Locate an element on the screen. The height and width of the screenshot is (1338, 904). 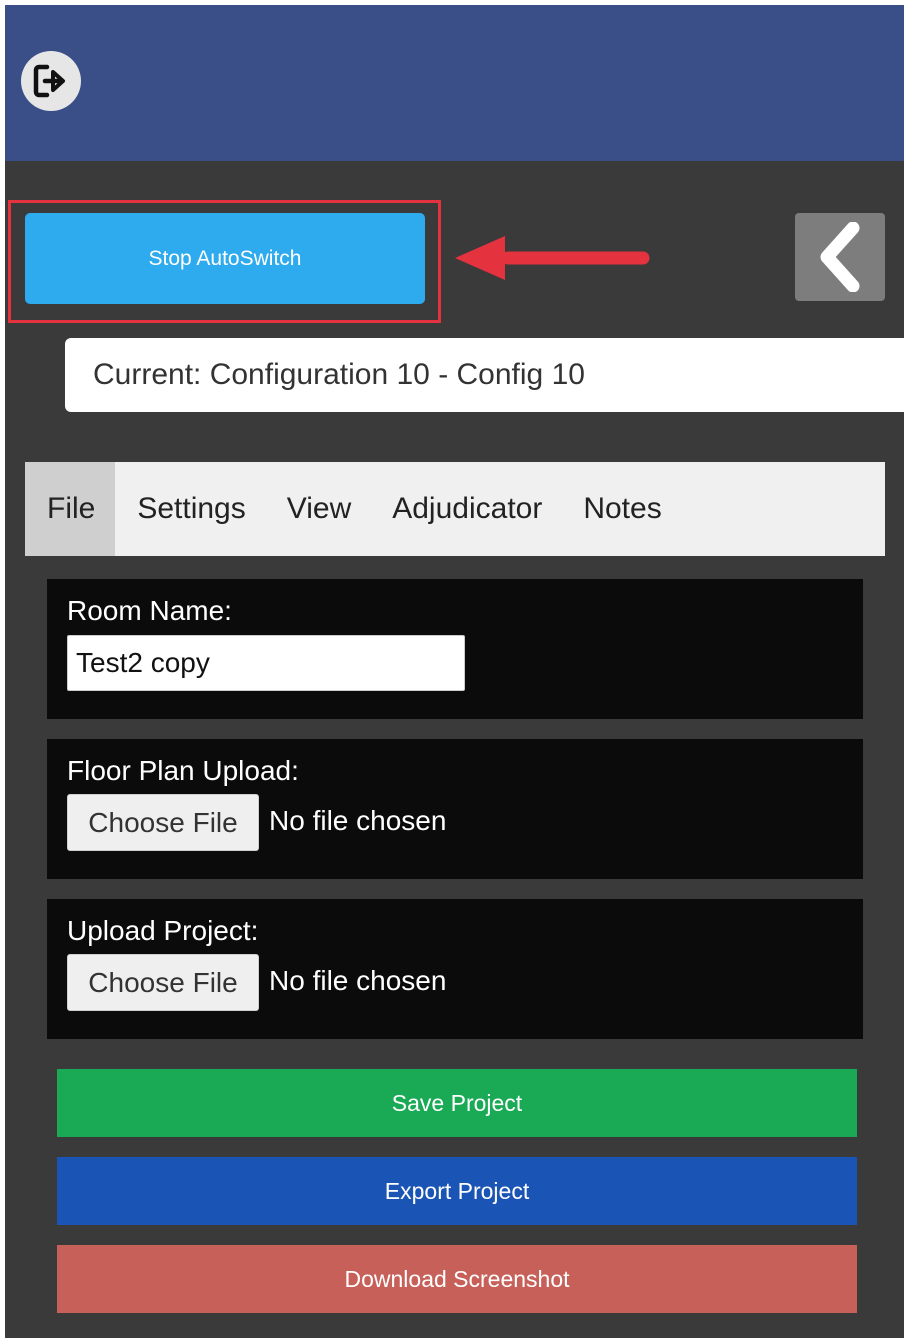
logout-button is located at coordinates (51, 81).